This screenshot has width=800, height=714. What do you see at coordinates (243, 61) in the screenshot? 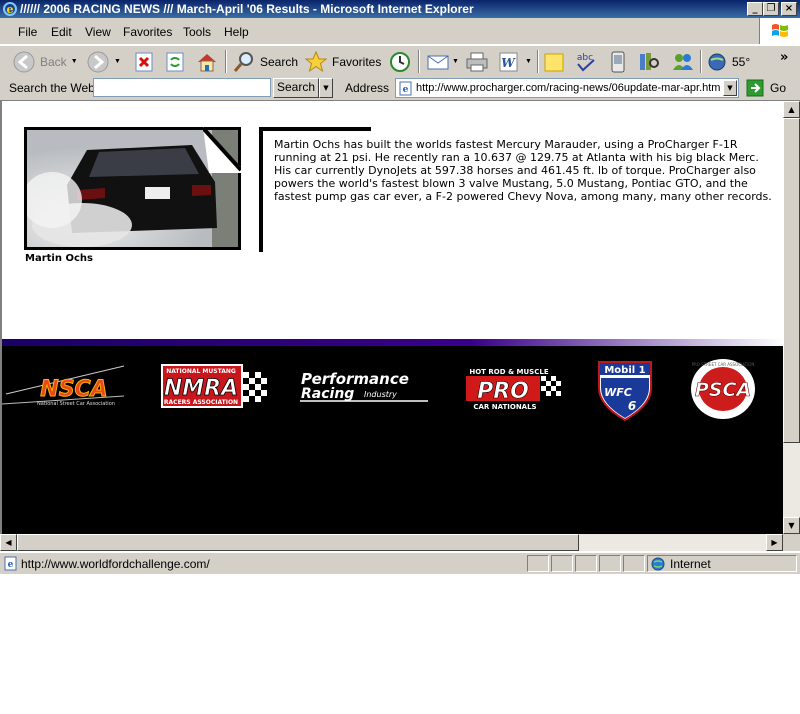
I see `search-icon` at bounding box center [243, 61].